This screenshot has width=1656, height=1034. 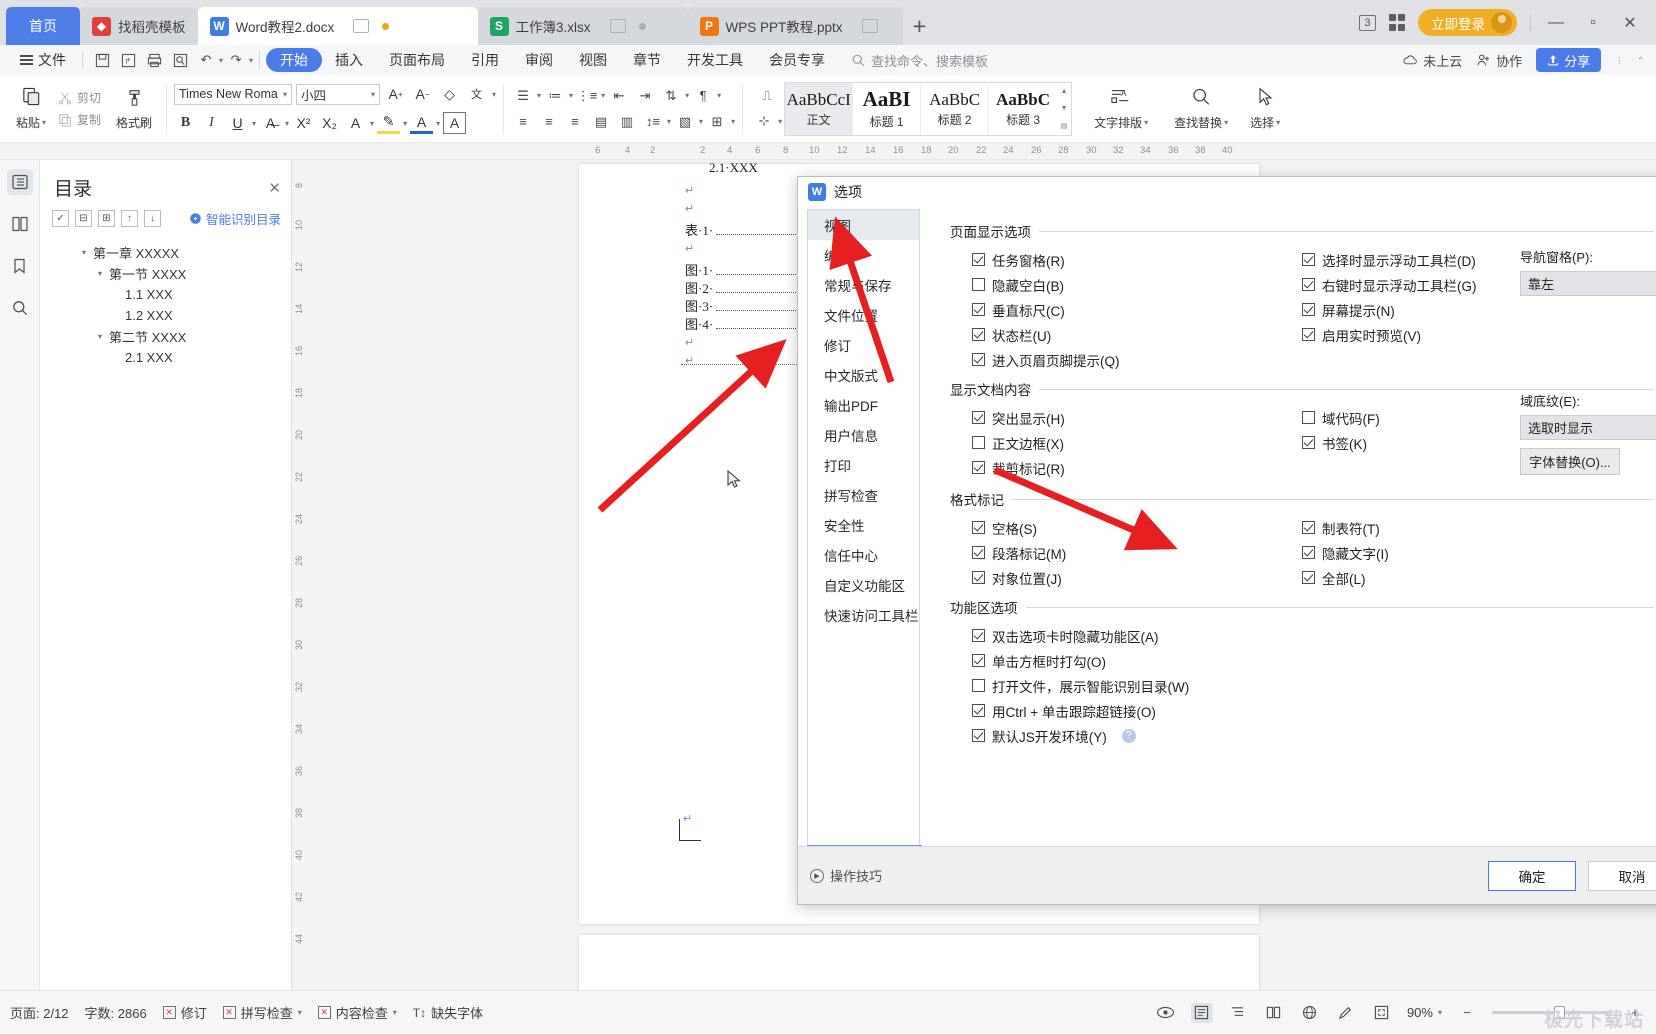 What do you see at coordinates (601, 122) in the screenshot?
I see `justify-button: ▤` at bounding box center [601, 122].